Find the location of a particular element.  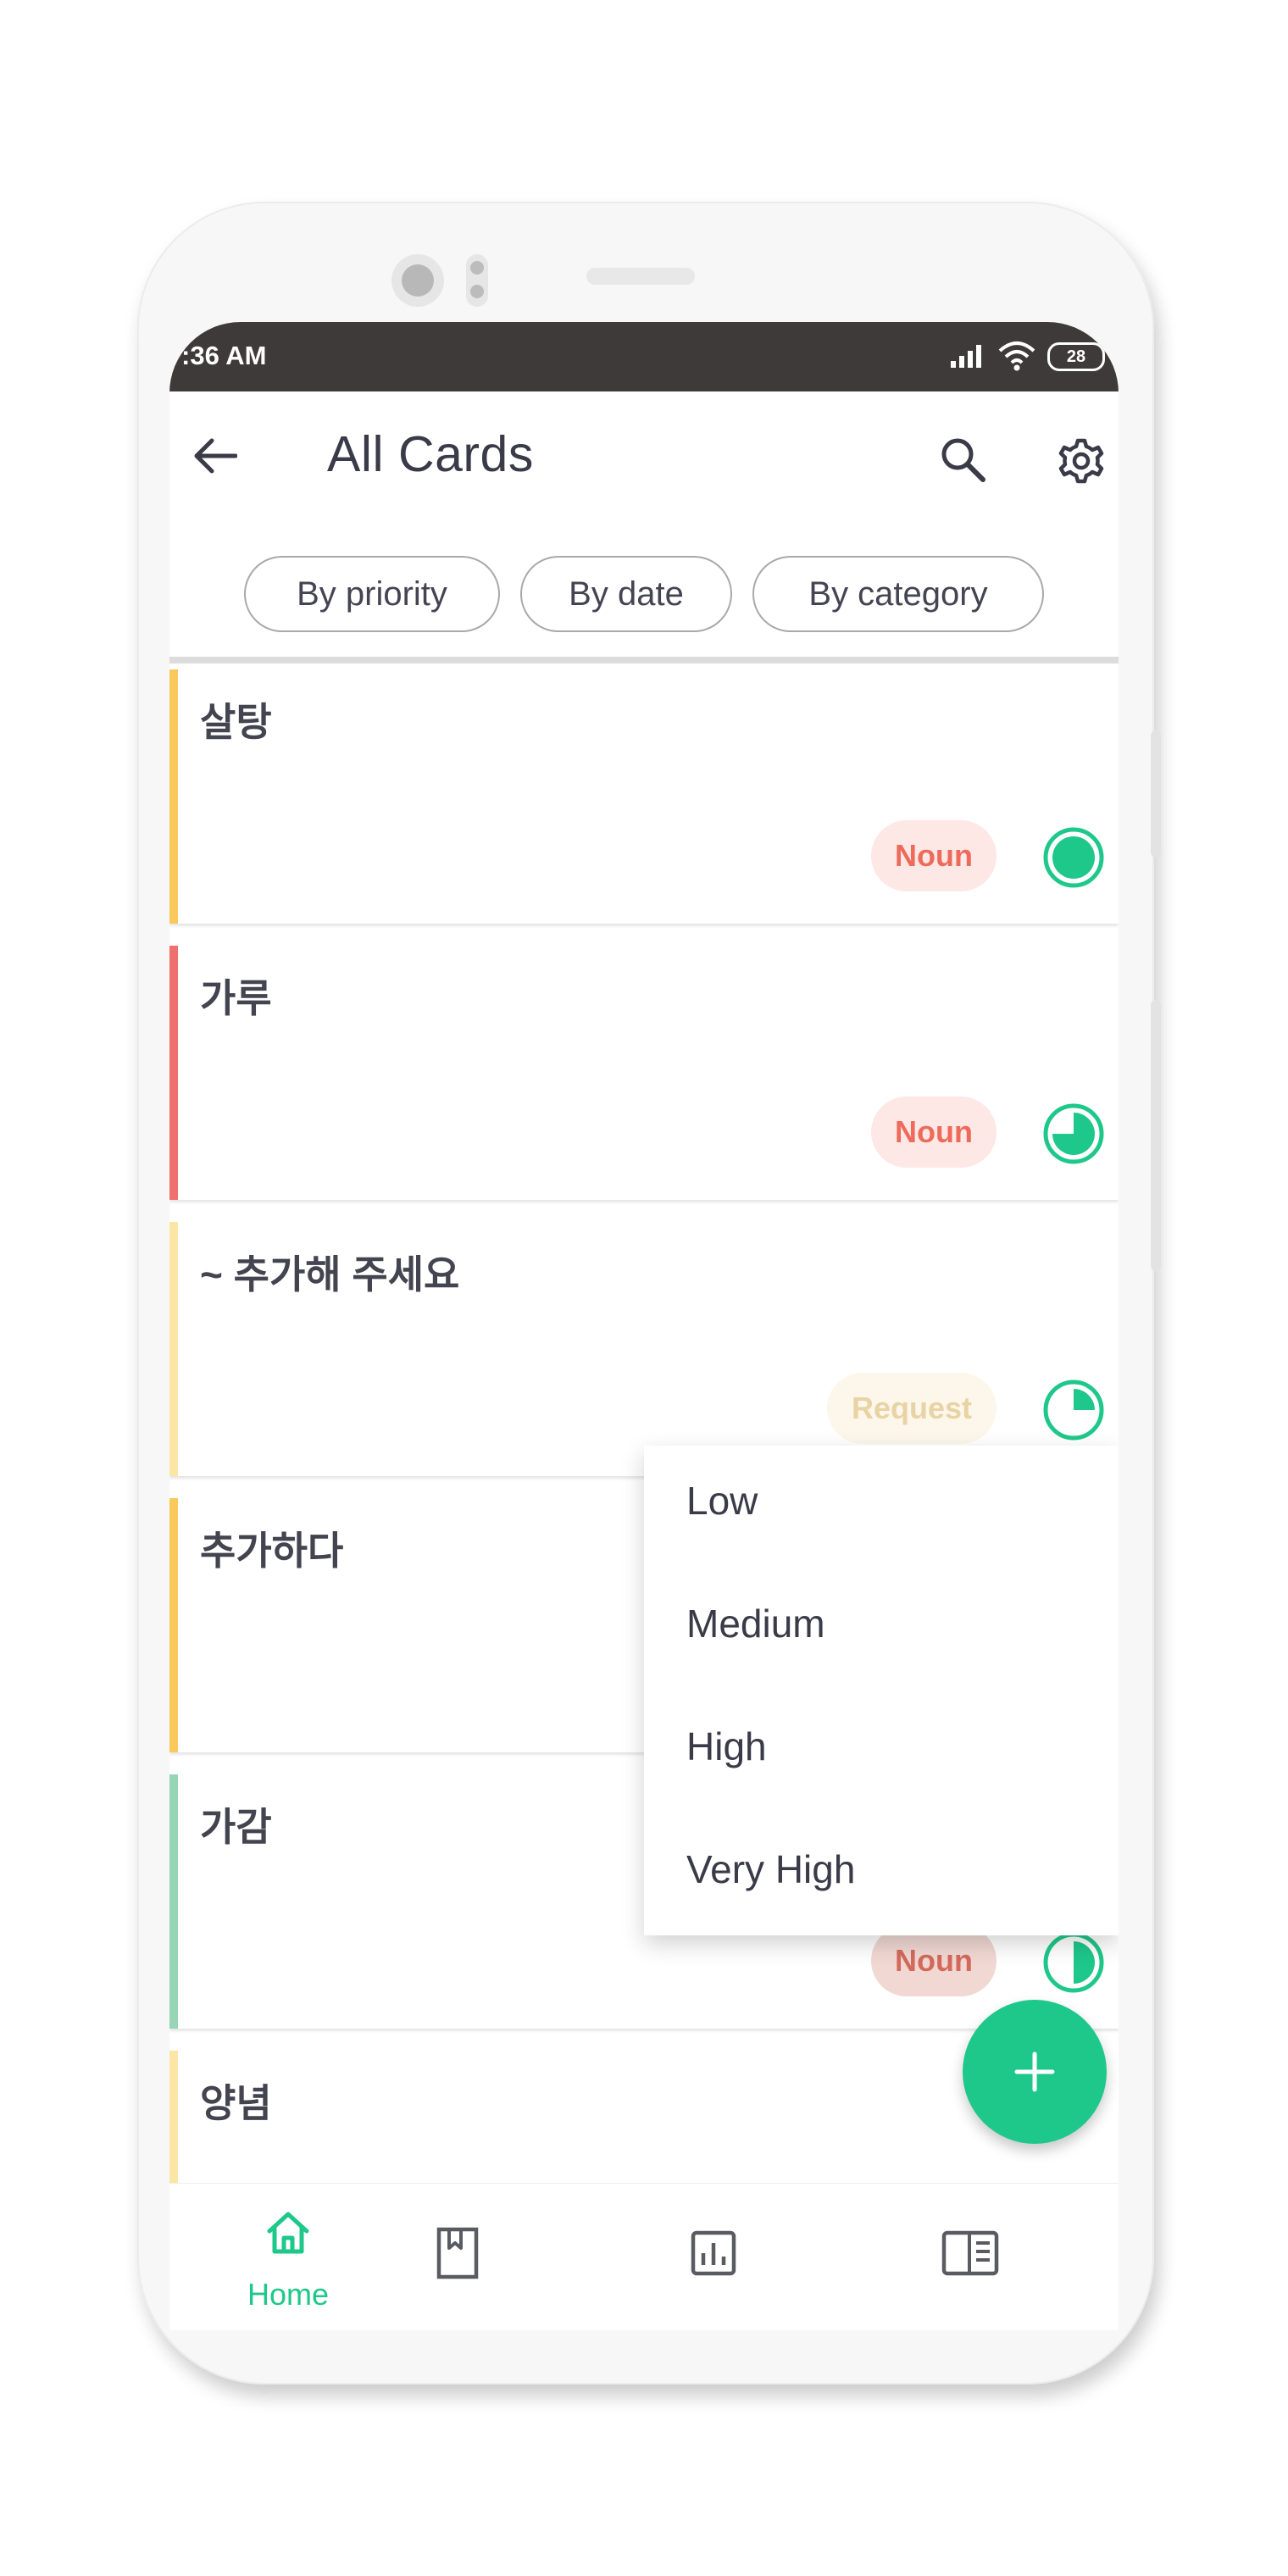

menu-item-low: Low is located at coordinates (722, 1501).